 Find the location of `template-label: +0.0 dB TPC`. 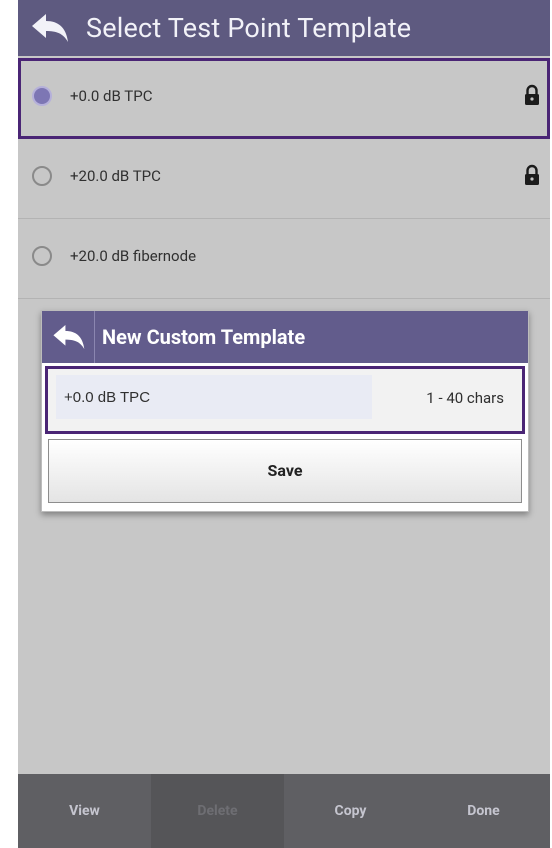

template-label: +0.0 dB TPC is located at coordinates (111, 96).